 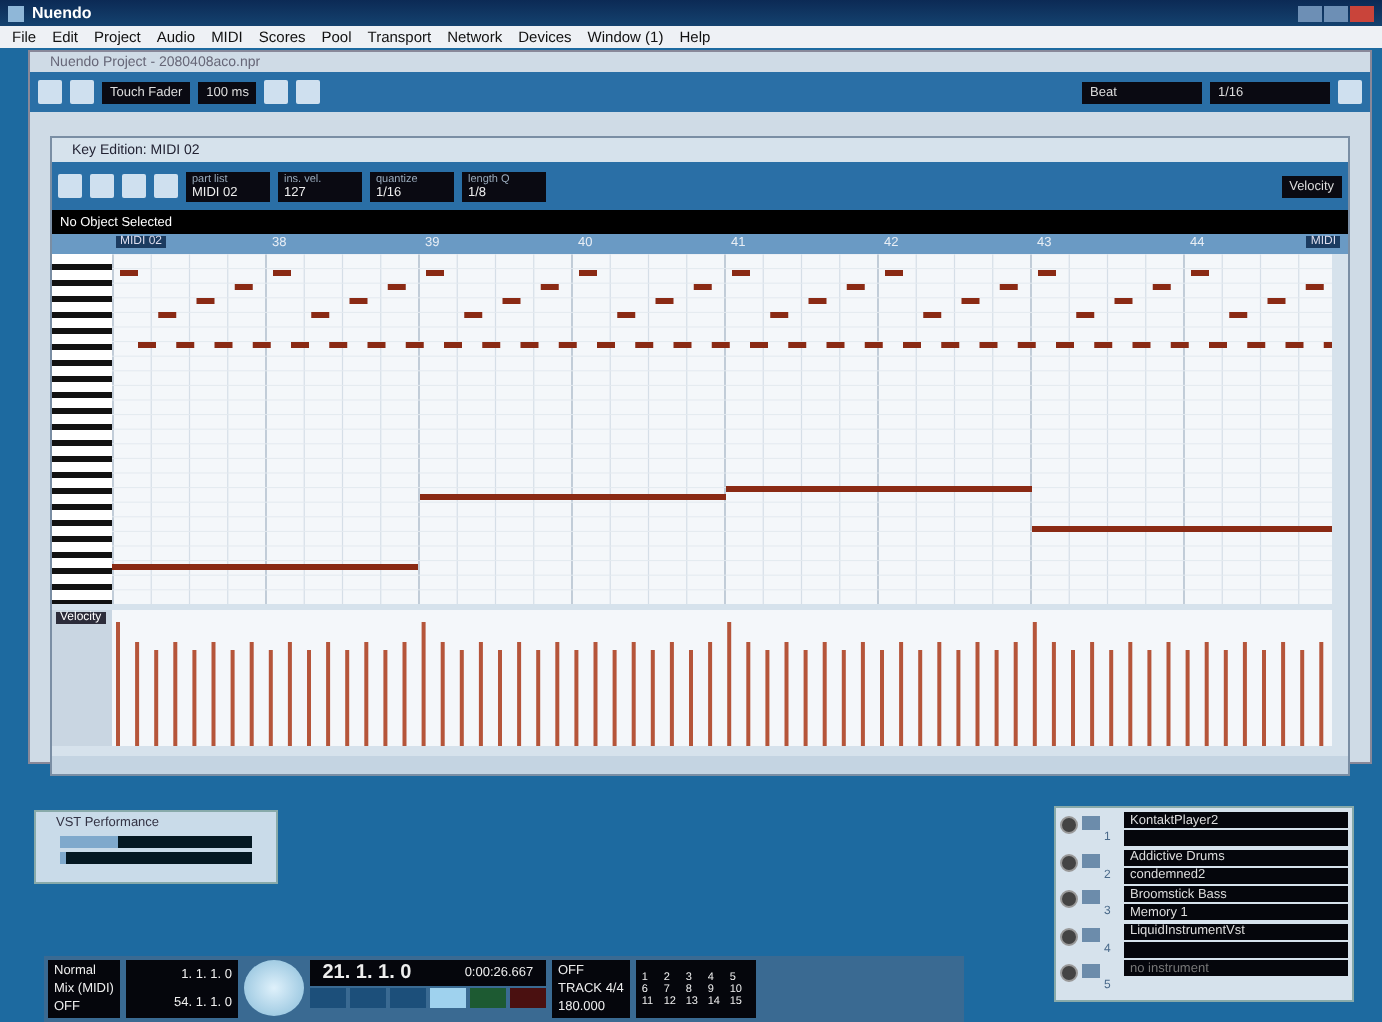 What do you see at coordinates (327, 998) in the screenshot?
I see `rewind-button` at bounding box center [327, 998].